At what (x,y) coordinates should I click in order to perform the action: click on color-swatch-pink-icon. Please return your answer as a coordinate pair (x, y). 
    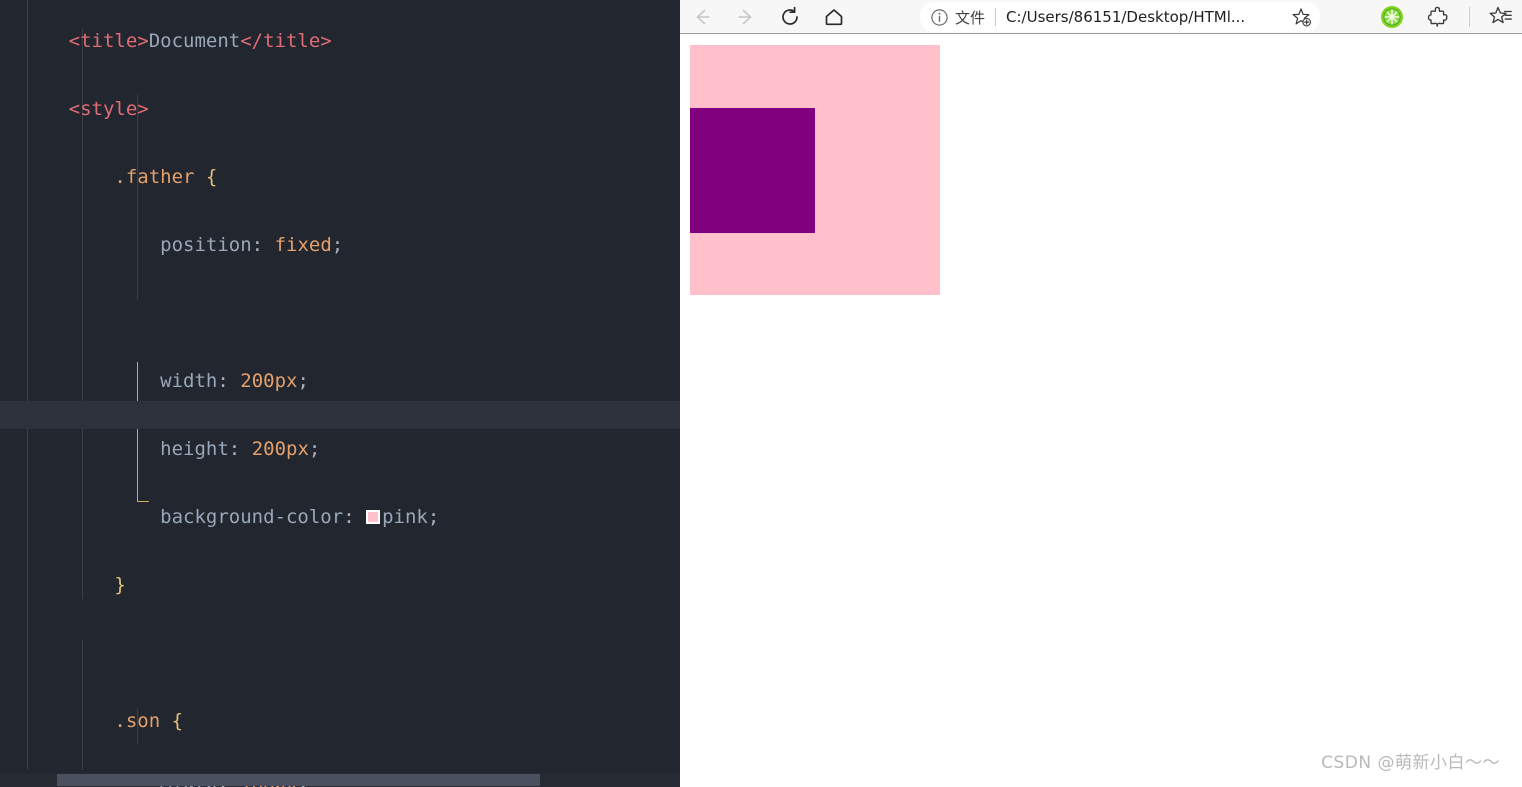
    Looking at the image, I should click on (373, 517).